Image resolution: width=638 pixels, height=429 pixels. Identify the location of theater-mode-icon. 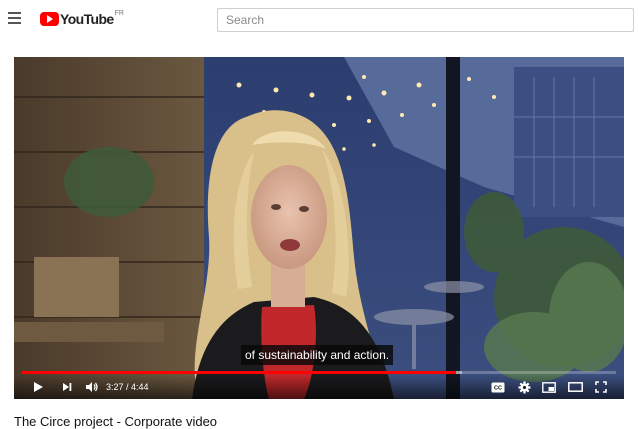
(575, 387).